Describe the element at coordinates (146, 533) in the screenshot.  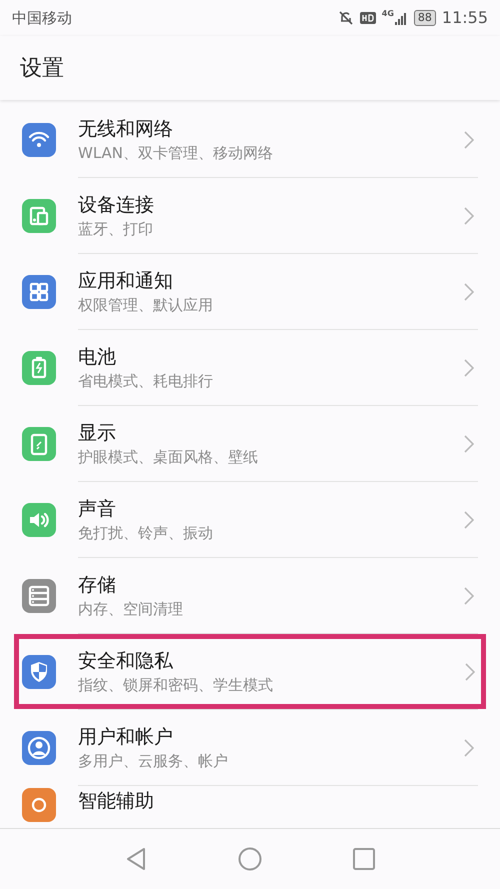
I see `item-subtitle: 免打扰、铃声、振动` at that location.